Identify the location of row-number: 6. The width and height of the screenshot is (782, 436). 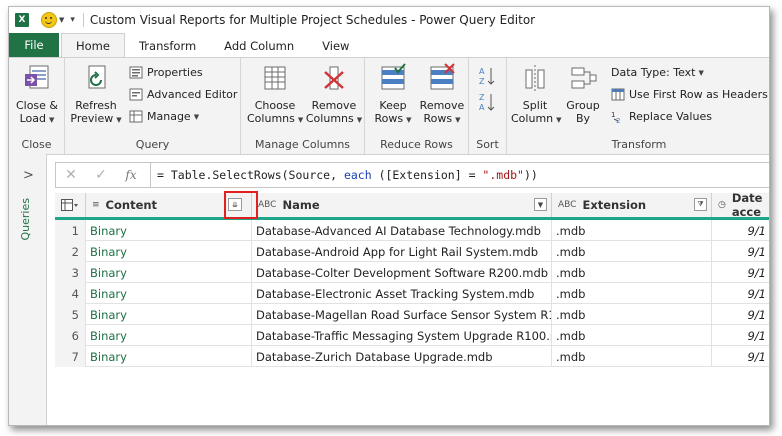
(70, 335).